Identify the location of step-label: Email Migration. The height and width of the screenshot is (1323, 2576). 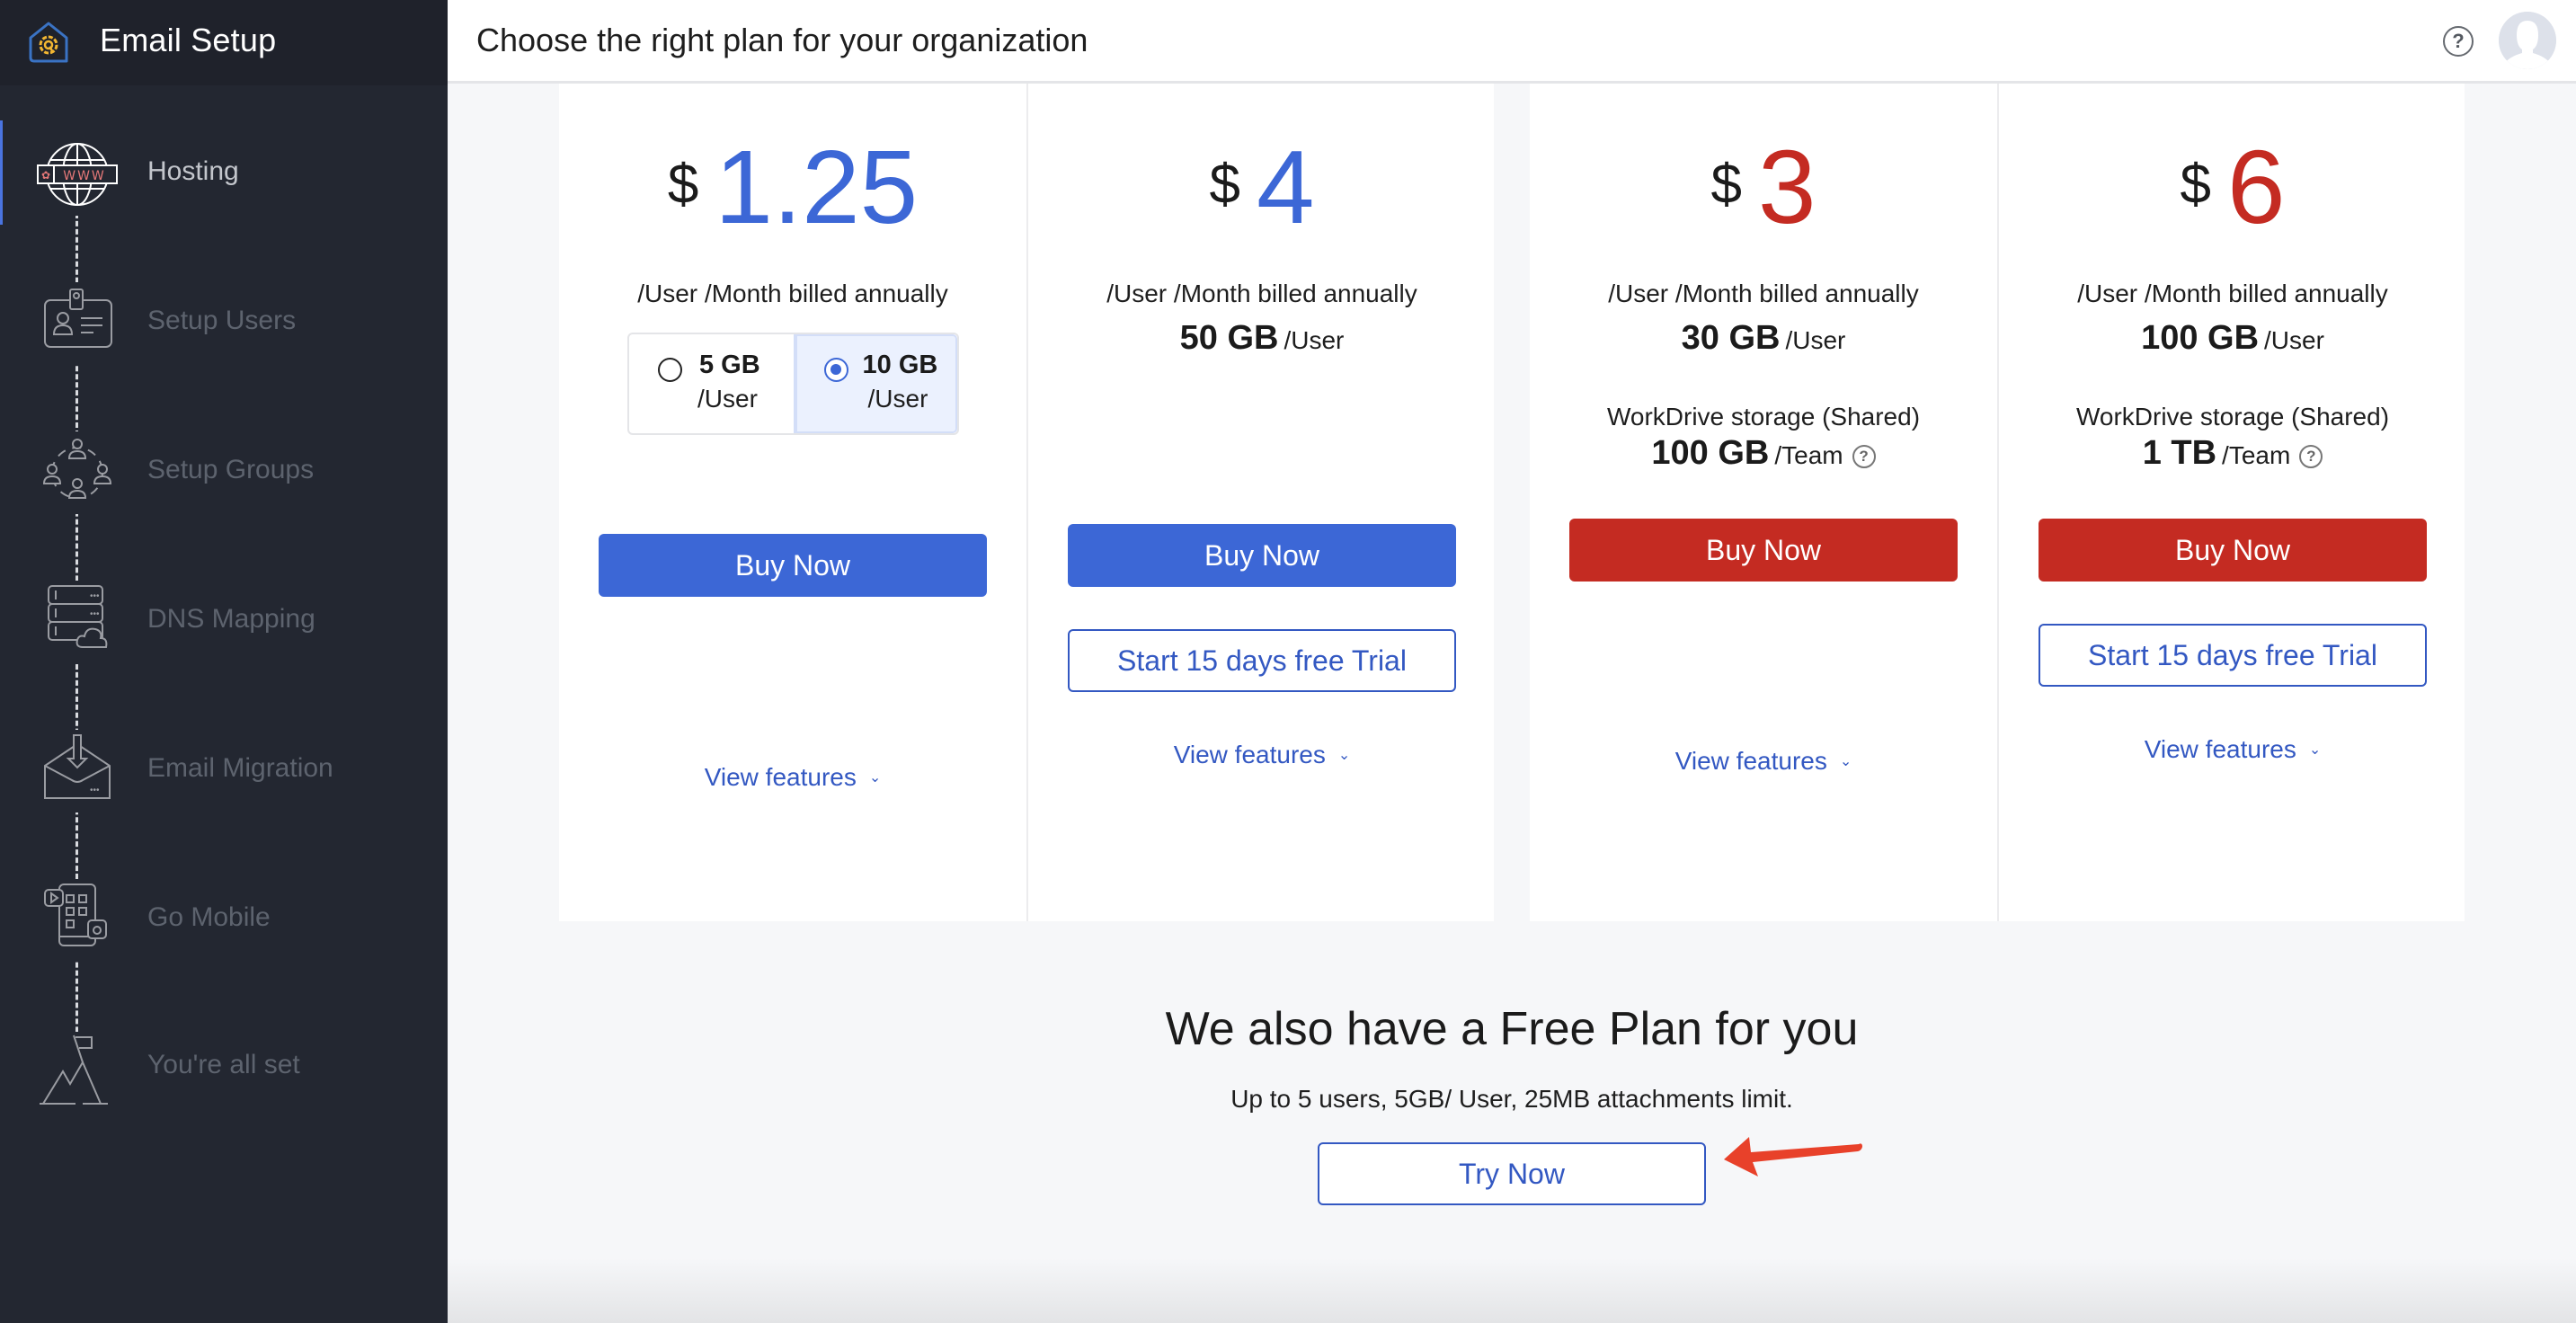
(240, 768).